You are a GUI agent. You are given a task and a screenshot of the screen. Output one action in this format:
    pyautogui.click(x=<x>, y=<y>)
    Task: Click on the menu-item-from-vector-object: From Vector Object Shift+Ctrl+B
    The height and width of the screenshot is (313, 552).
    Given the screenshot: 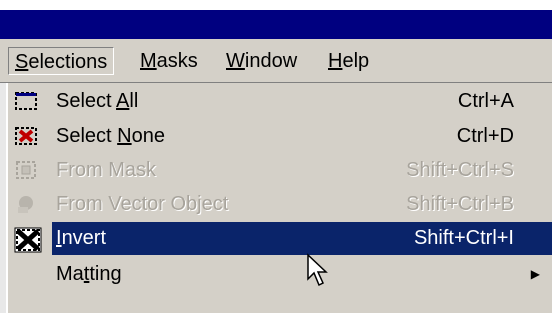 What is the action you would take?
    pyautogui.click(x=280, y=204)
    